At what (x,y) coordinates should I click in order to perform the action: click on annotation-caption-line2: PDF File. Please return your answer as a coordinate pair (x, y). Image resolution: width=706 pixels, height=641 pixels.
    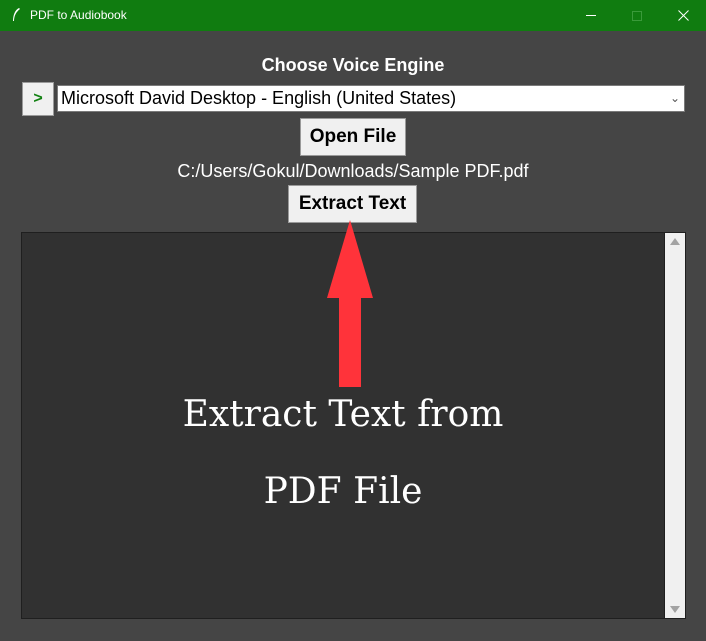
    Looking at the image, I should click on (343, 491).